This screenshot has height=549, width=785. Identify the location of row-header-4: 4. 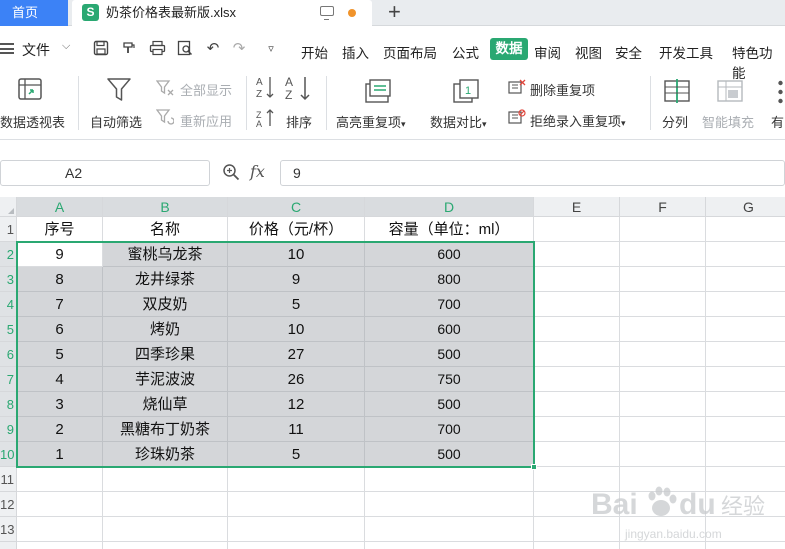
(8, 304).